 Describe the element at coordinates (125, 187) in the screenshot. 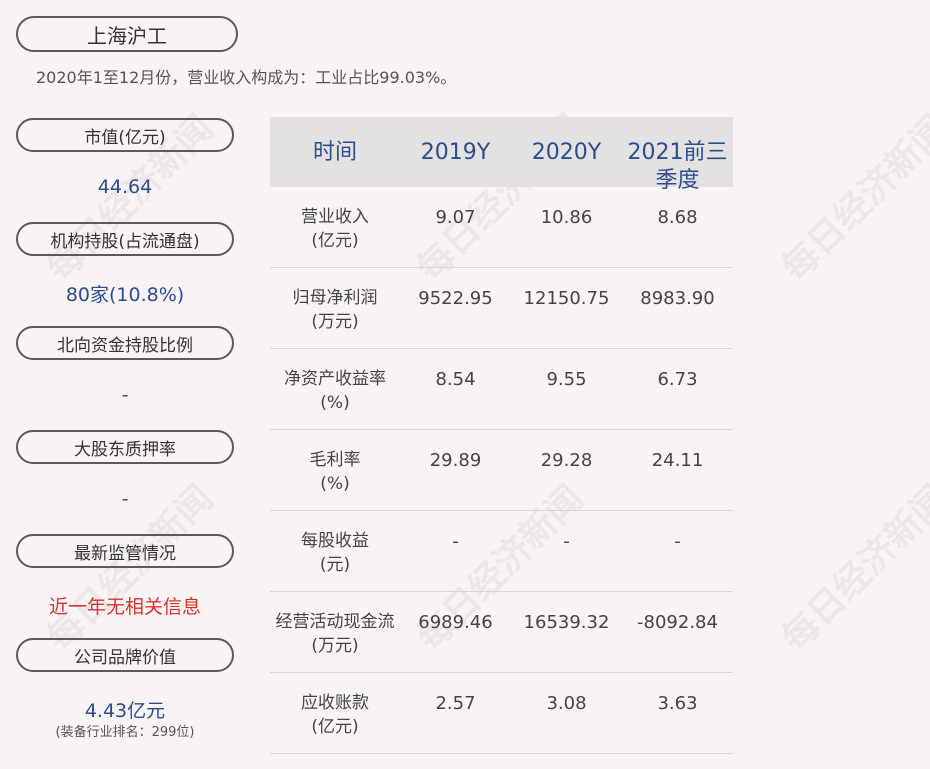

I see `market-cap-value: 44.64` at that location.